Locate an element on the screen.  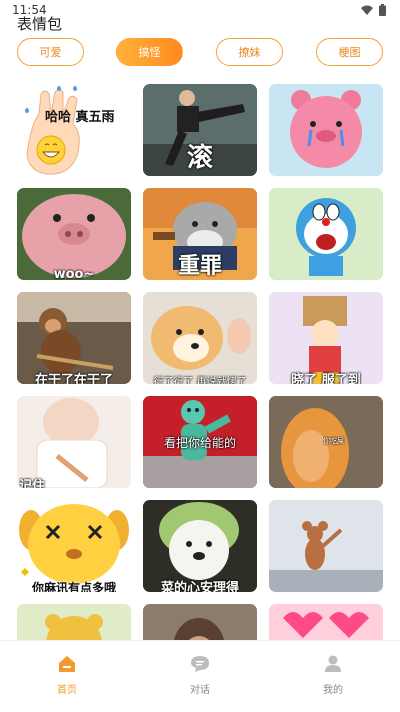
user-icon is located at coordinates (333, 663).